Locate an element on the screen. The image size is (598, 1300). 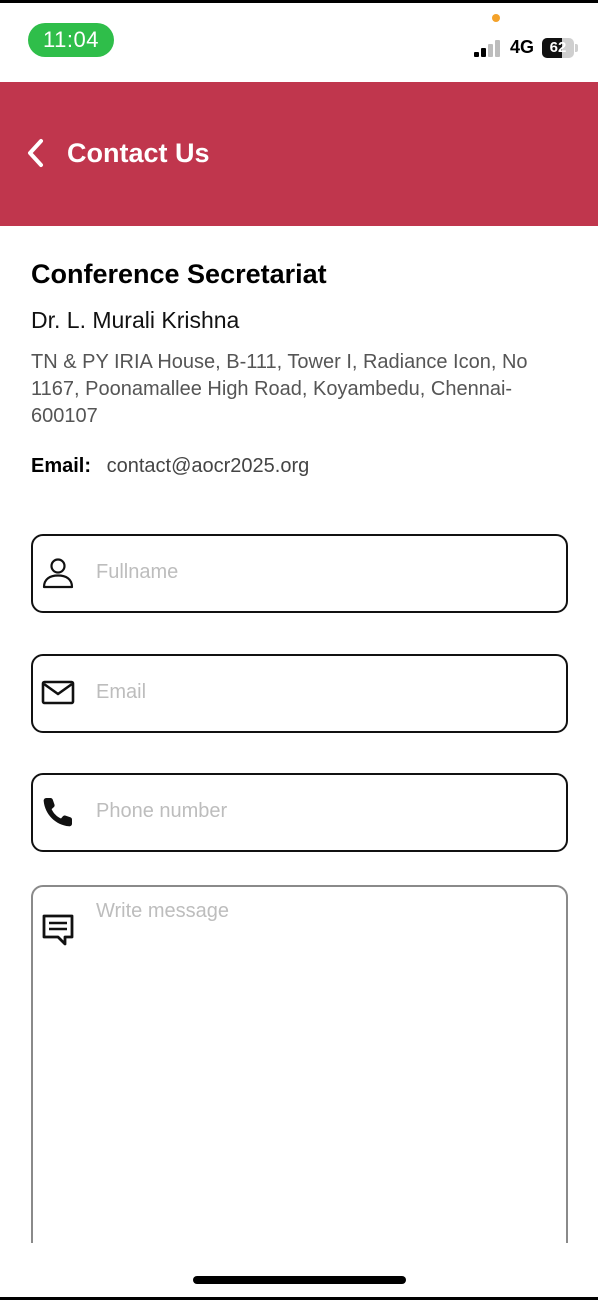
email-label: Email: is located at coordinates (61, 466).